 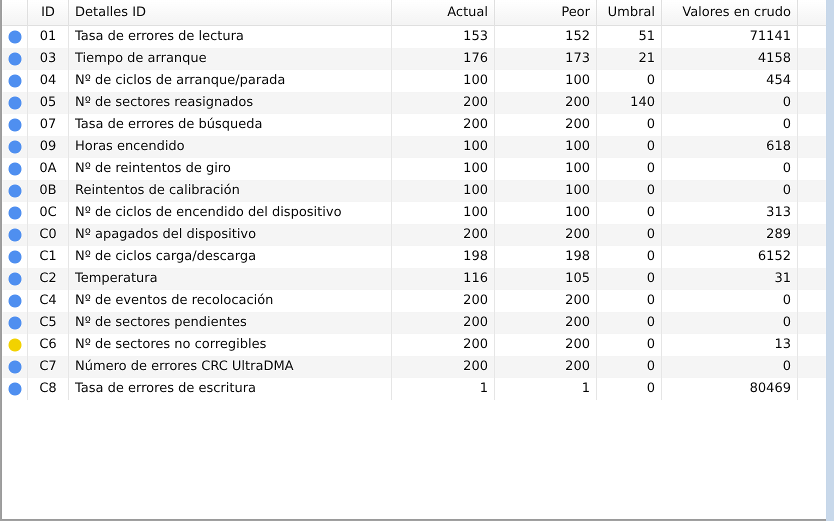 What do you see at coordinates (629, 389) in the screenshot?
I see `table-cell: 0` at bounding box center [629, 389].